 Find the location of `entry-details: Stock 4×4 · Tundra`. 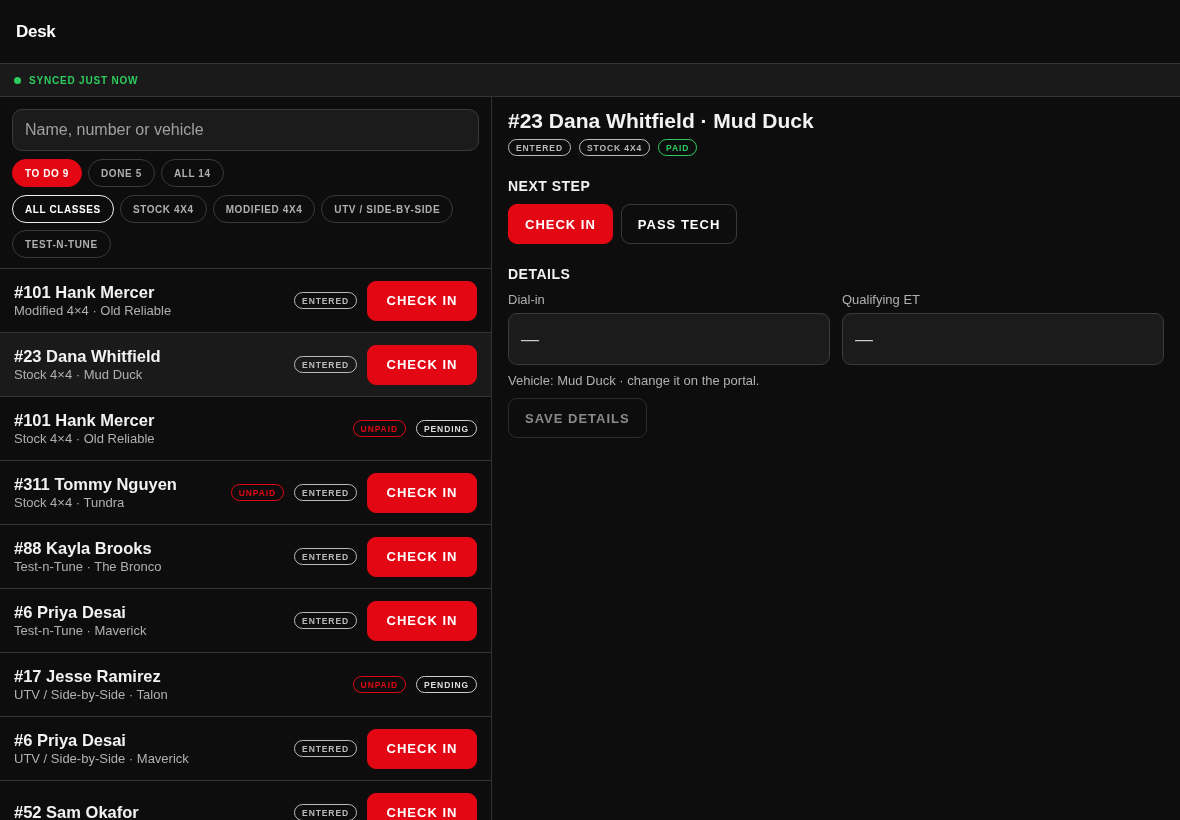

entry-details: Stock 4×4 · Tundra is located at coordinates (70, 502).